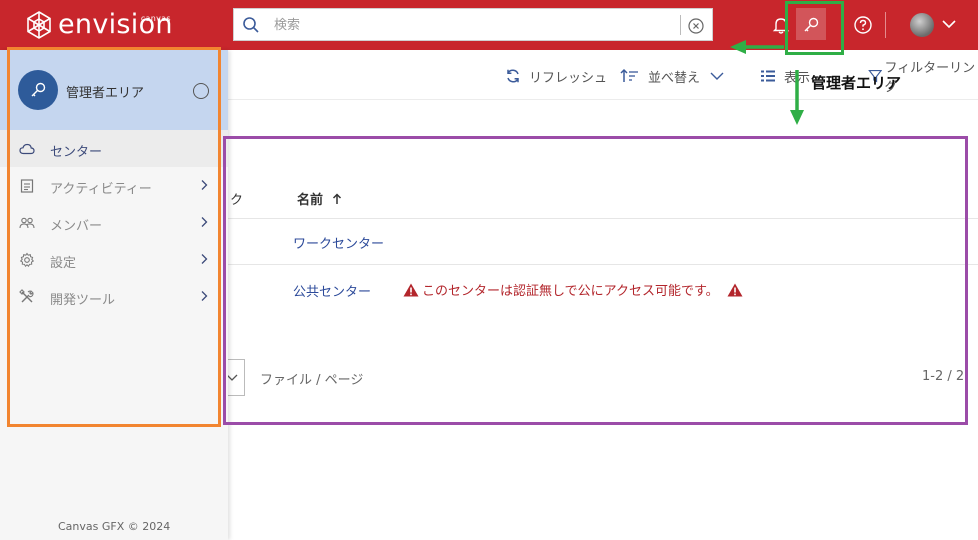 The height and width of the screenshot is (540, 978). What do you see at coordinates (757, 47) in the screenshot?
I see `arrow-left-icon` at bounding box center [757, 47].